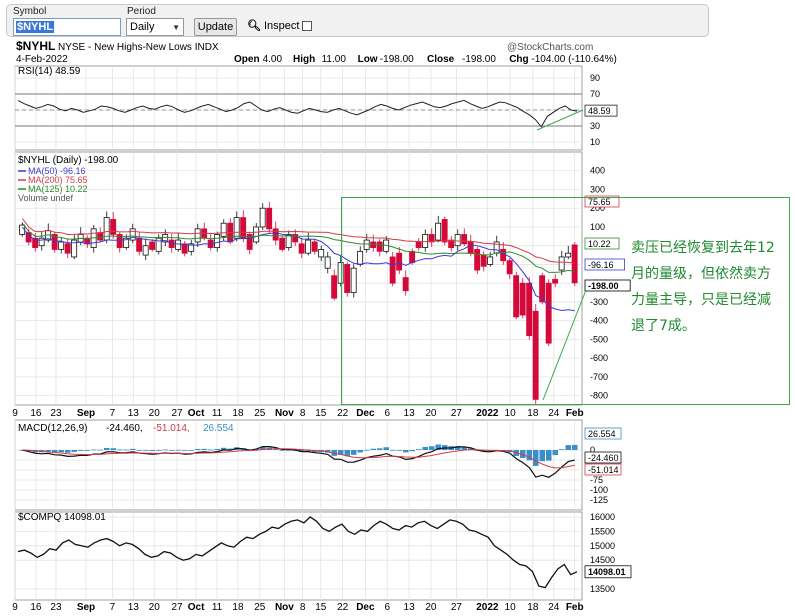 Image resolution: width=795 pixels, height=616 pixels. What do you see at coordinates (113, 413) in the screenshot?
I see `x-tick-label: 7` at bounding box center [113, 413].